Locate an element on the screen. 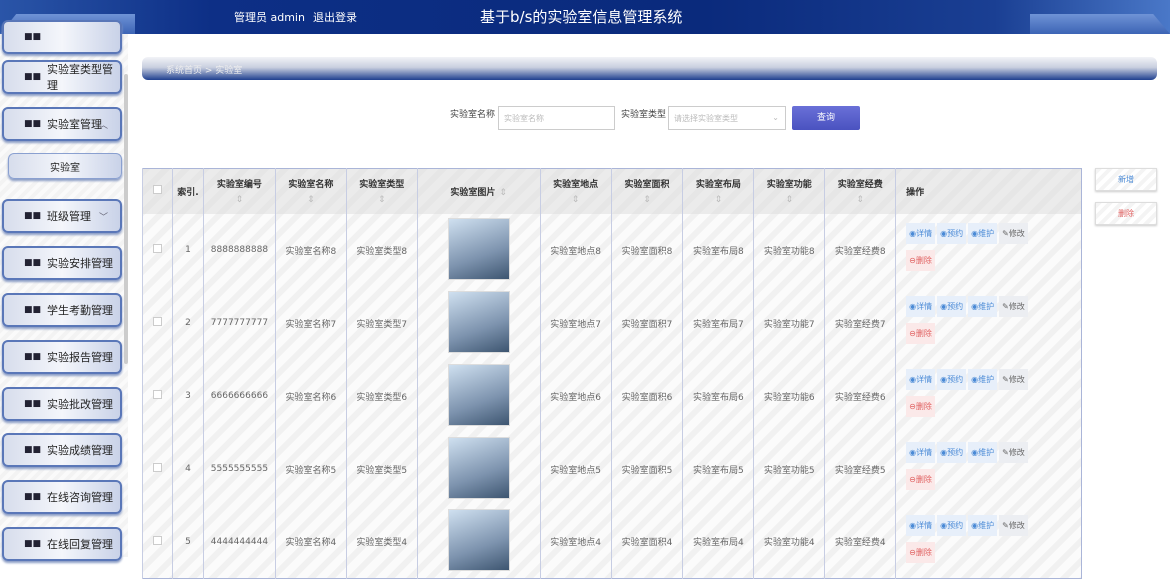  column-header: 实验室类型 ⇕ is located at coordinates (381, 191).